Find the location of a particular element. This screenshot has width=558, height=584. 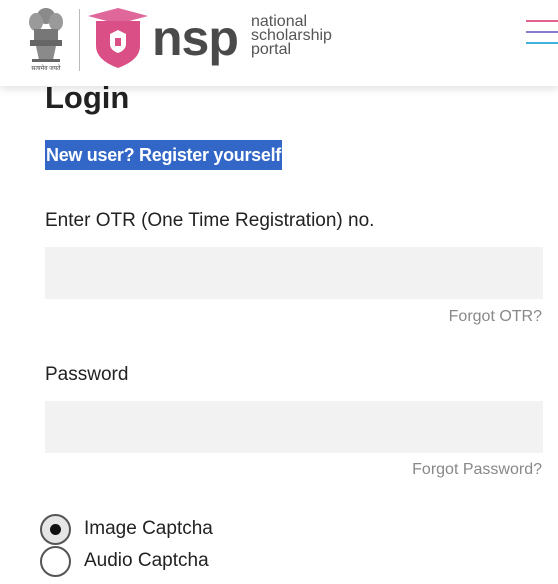

image-captcha-option: Image Captcha is located at coordinates (126, 529).